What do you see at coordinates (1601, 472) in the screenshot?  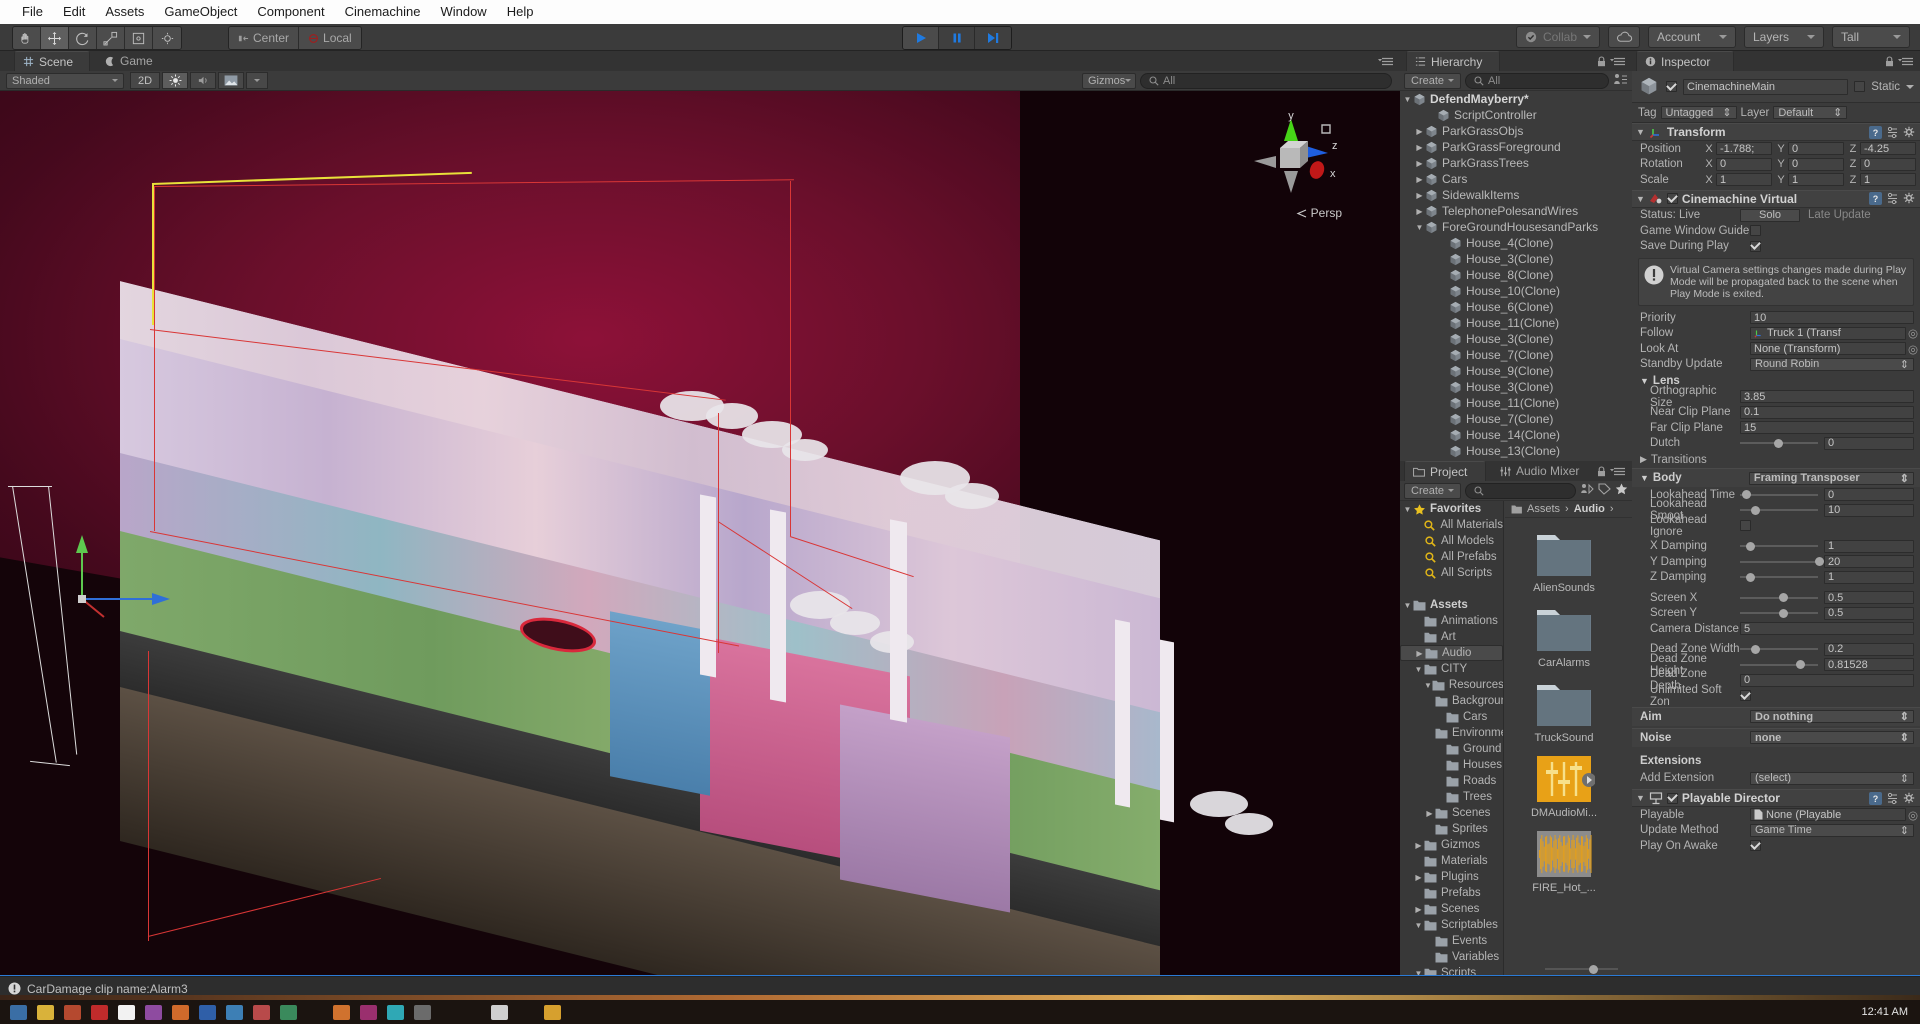 I see `project-lock-icon` at bounding box center [1601, 472].